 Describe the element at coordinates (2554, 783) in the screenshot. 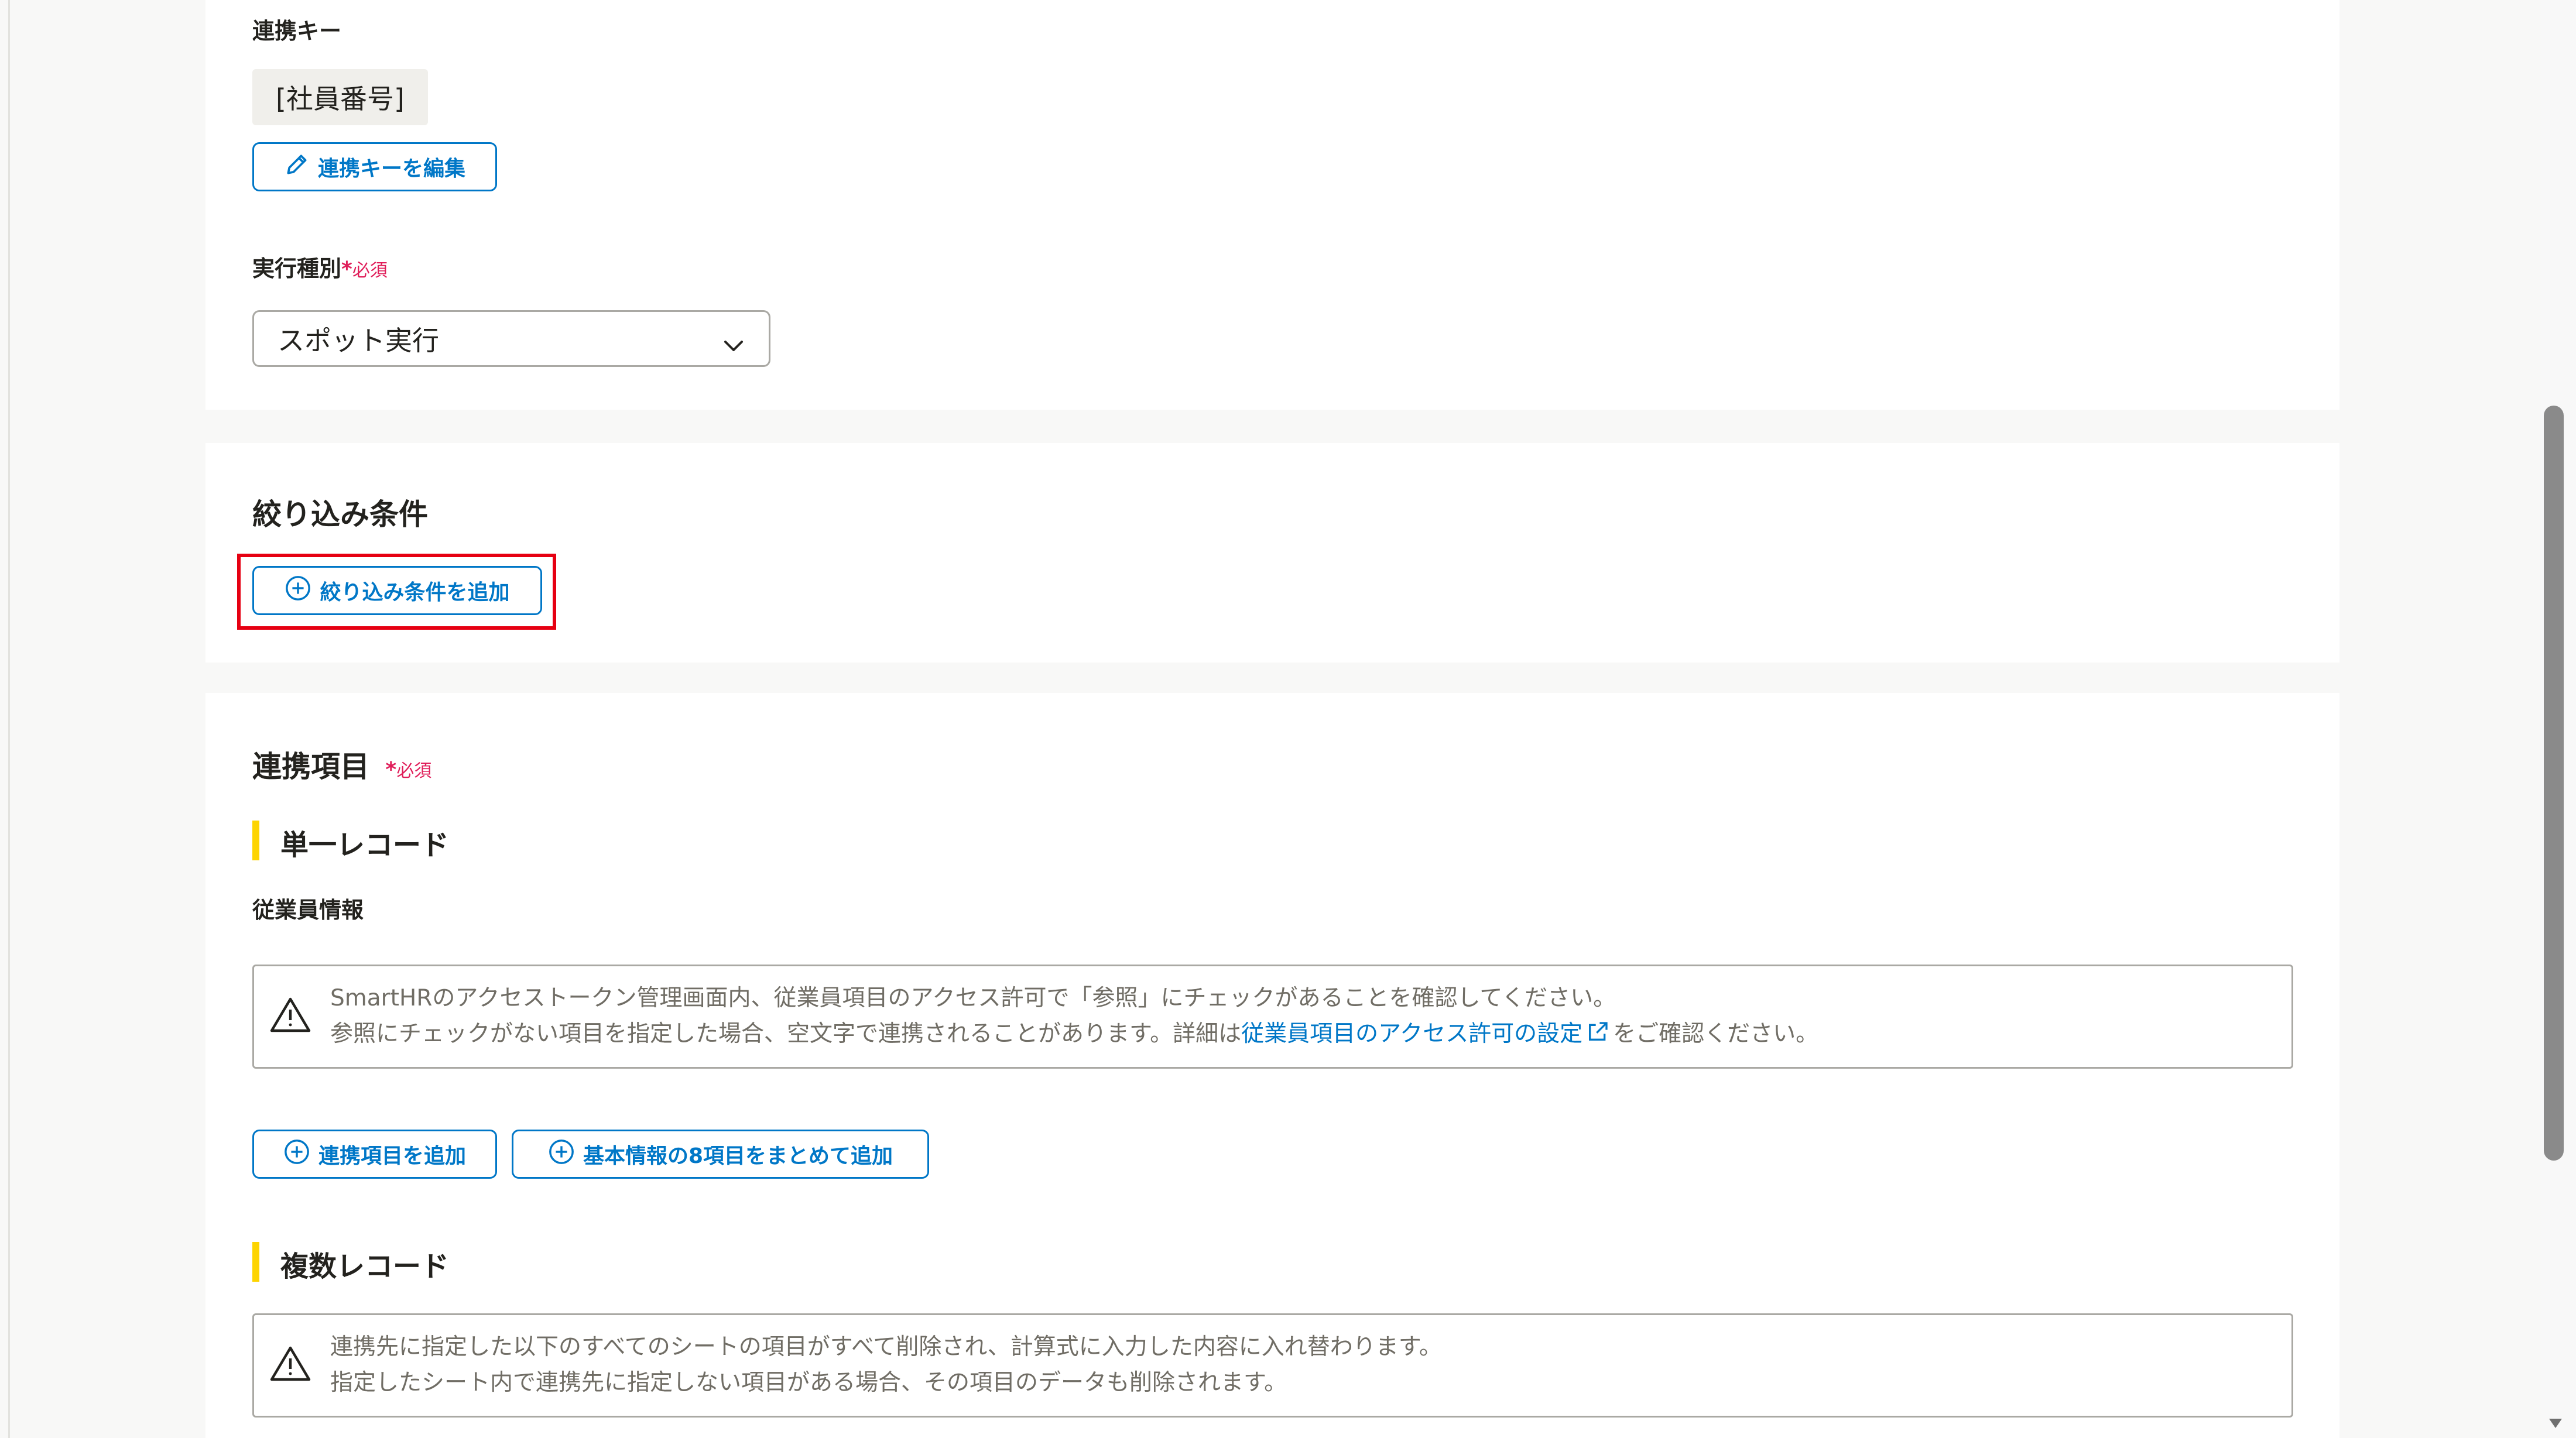

I see `scrollbar-thumb` at that location.